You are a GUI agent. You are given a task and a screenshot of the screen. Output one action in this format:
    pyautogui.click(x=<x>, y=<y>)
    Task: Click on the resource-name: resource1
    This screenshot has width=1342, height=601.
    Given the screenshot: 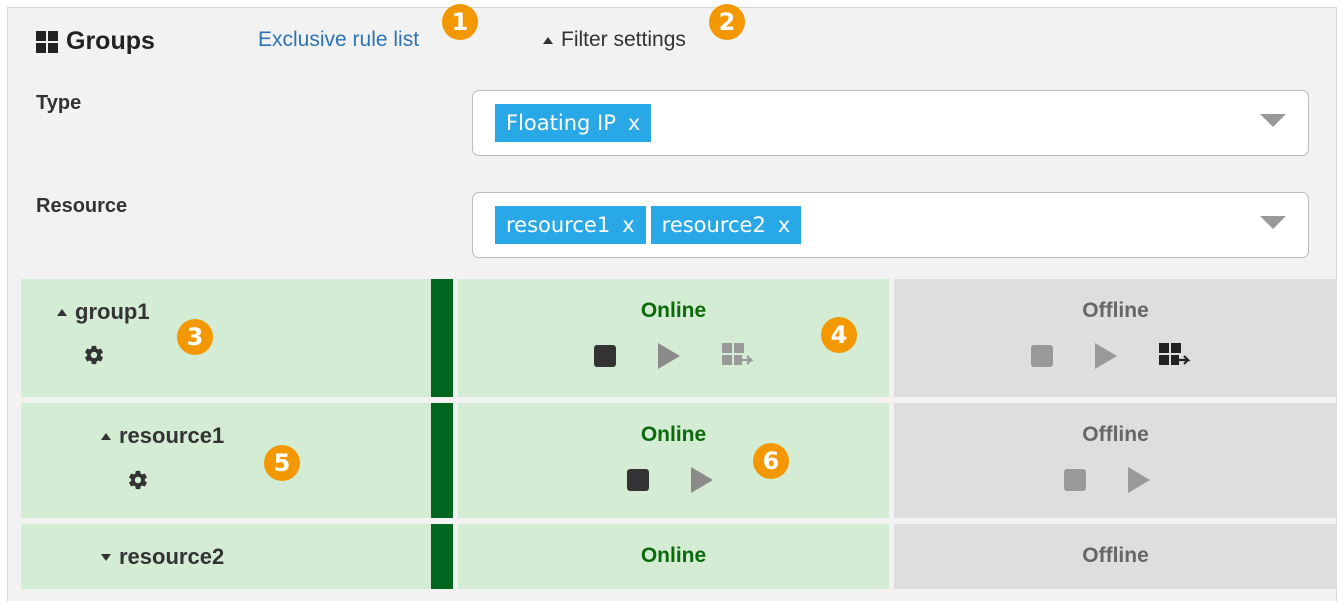 What is the action you would take?
    pyautogui.click(x=172, y=435)
    